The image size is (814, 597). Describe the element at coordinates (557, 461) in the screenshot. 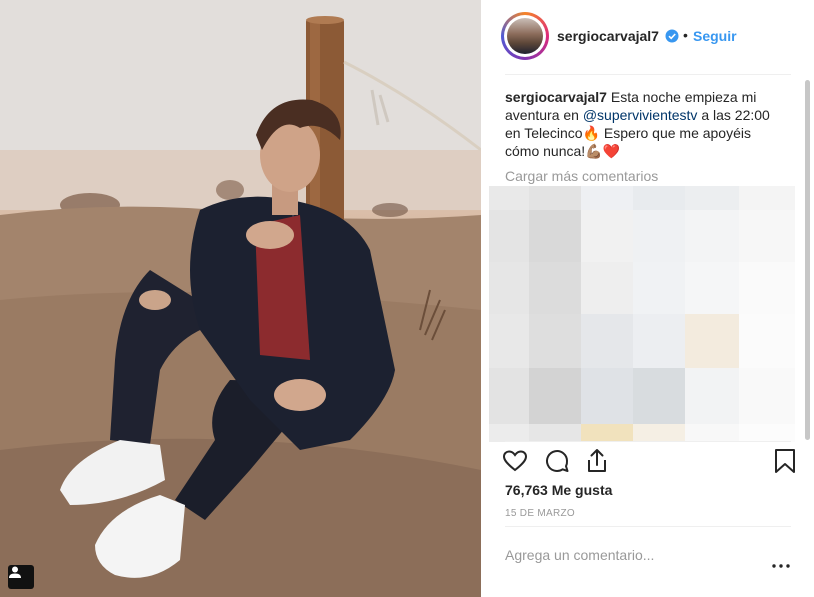

I see `comment-icon` at that location.